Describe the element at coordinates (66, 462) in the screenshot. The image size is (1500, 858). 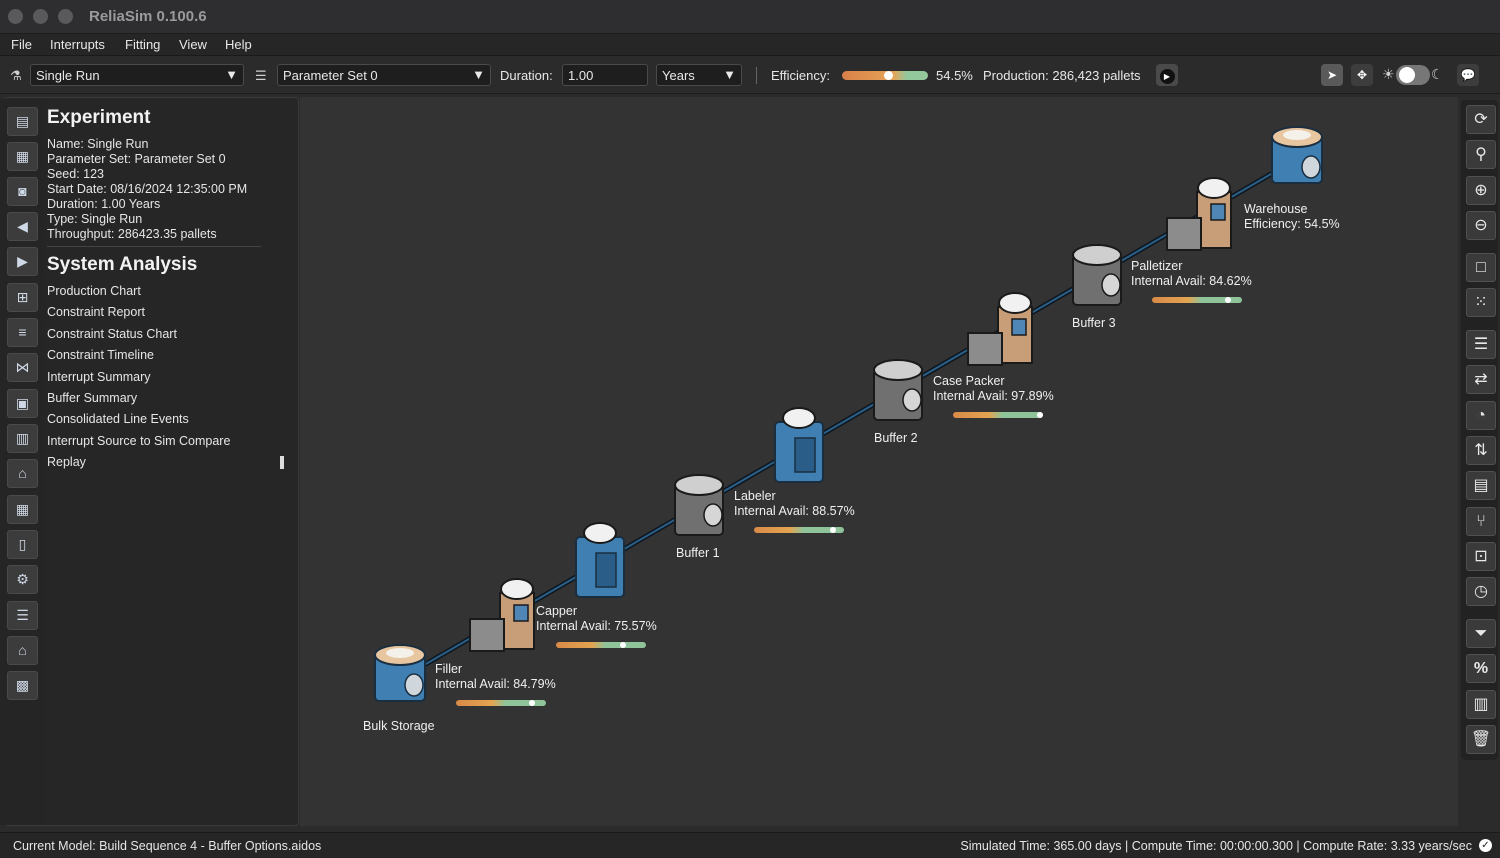
I see `link-replay: Replay` at that location.